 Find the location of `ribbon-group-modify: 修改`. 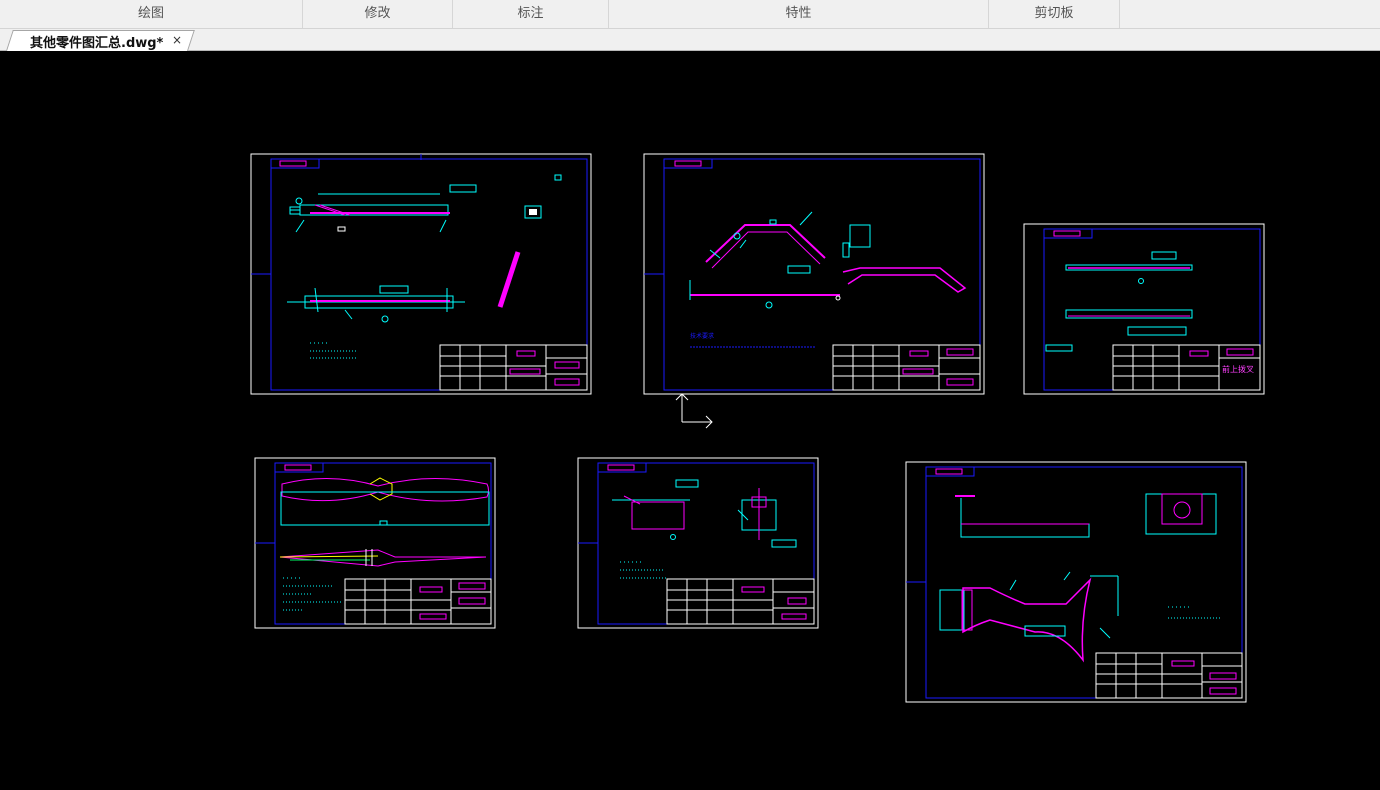

ribbon-group-modify: 修改 is located at coordinates (378, 14).